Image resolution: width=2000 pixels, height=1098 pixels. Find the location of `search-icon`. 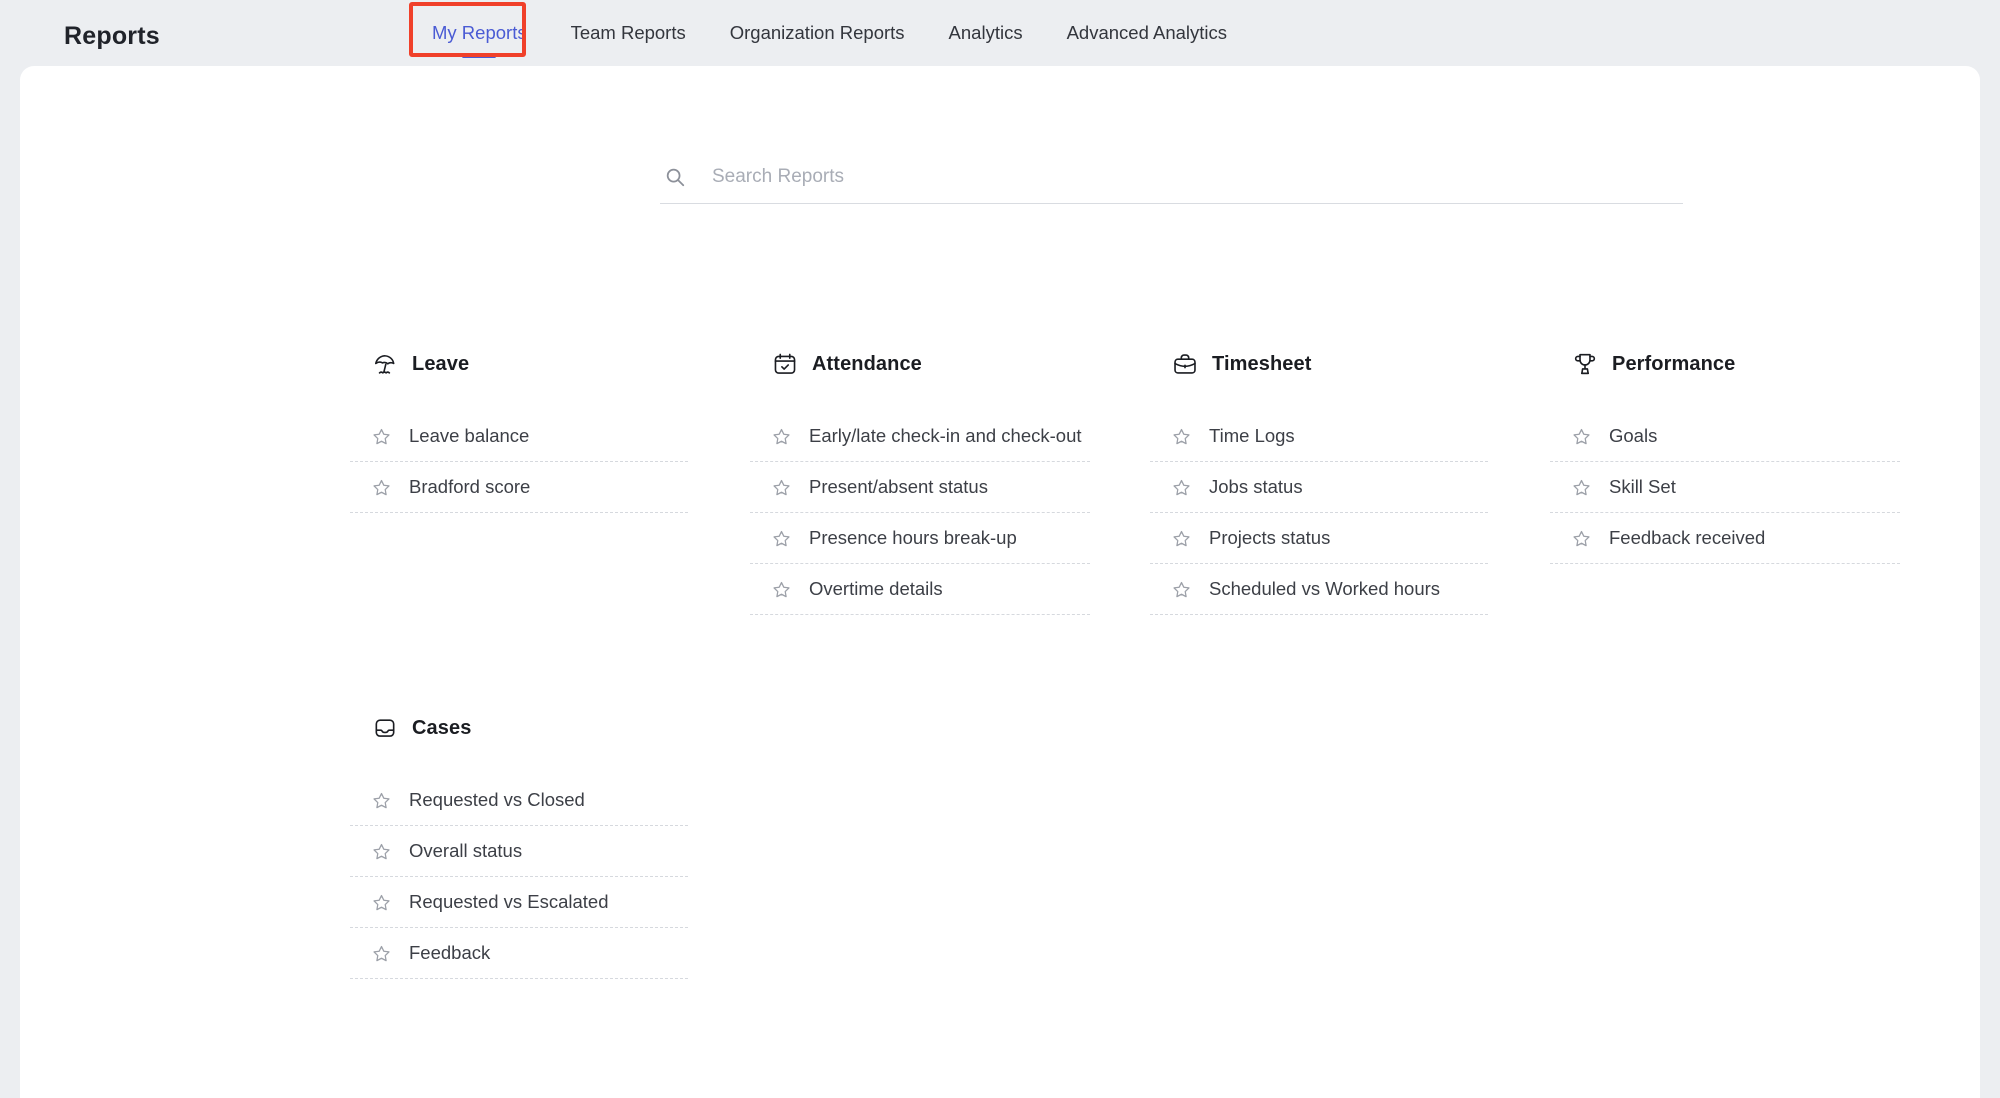

search-icon is located at coordinates (675, 177).